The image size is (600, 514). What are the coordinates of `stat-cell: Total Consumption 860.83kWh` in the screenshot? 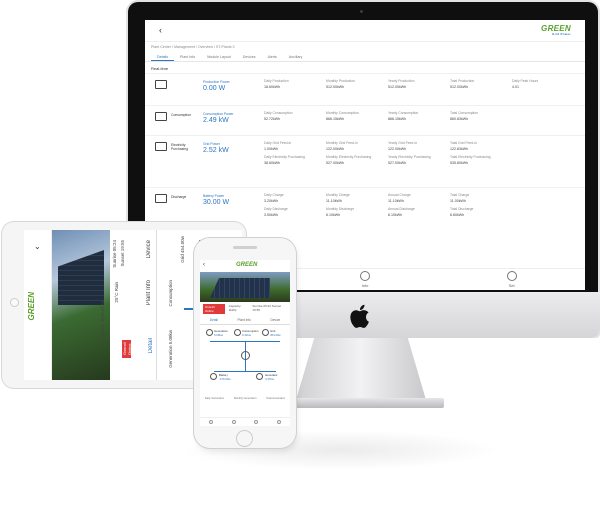 It's located at (481, 116).